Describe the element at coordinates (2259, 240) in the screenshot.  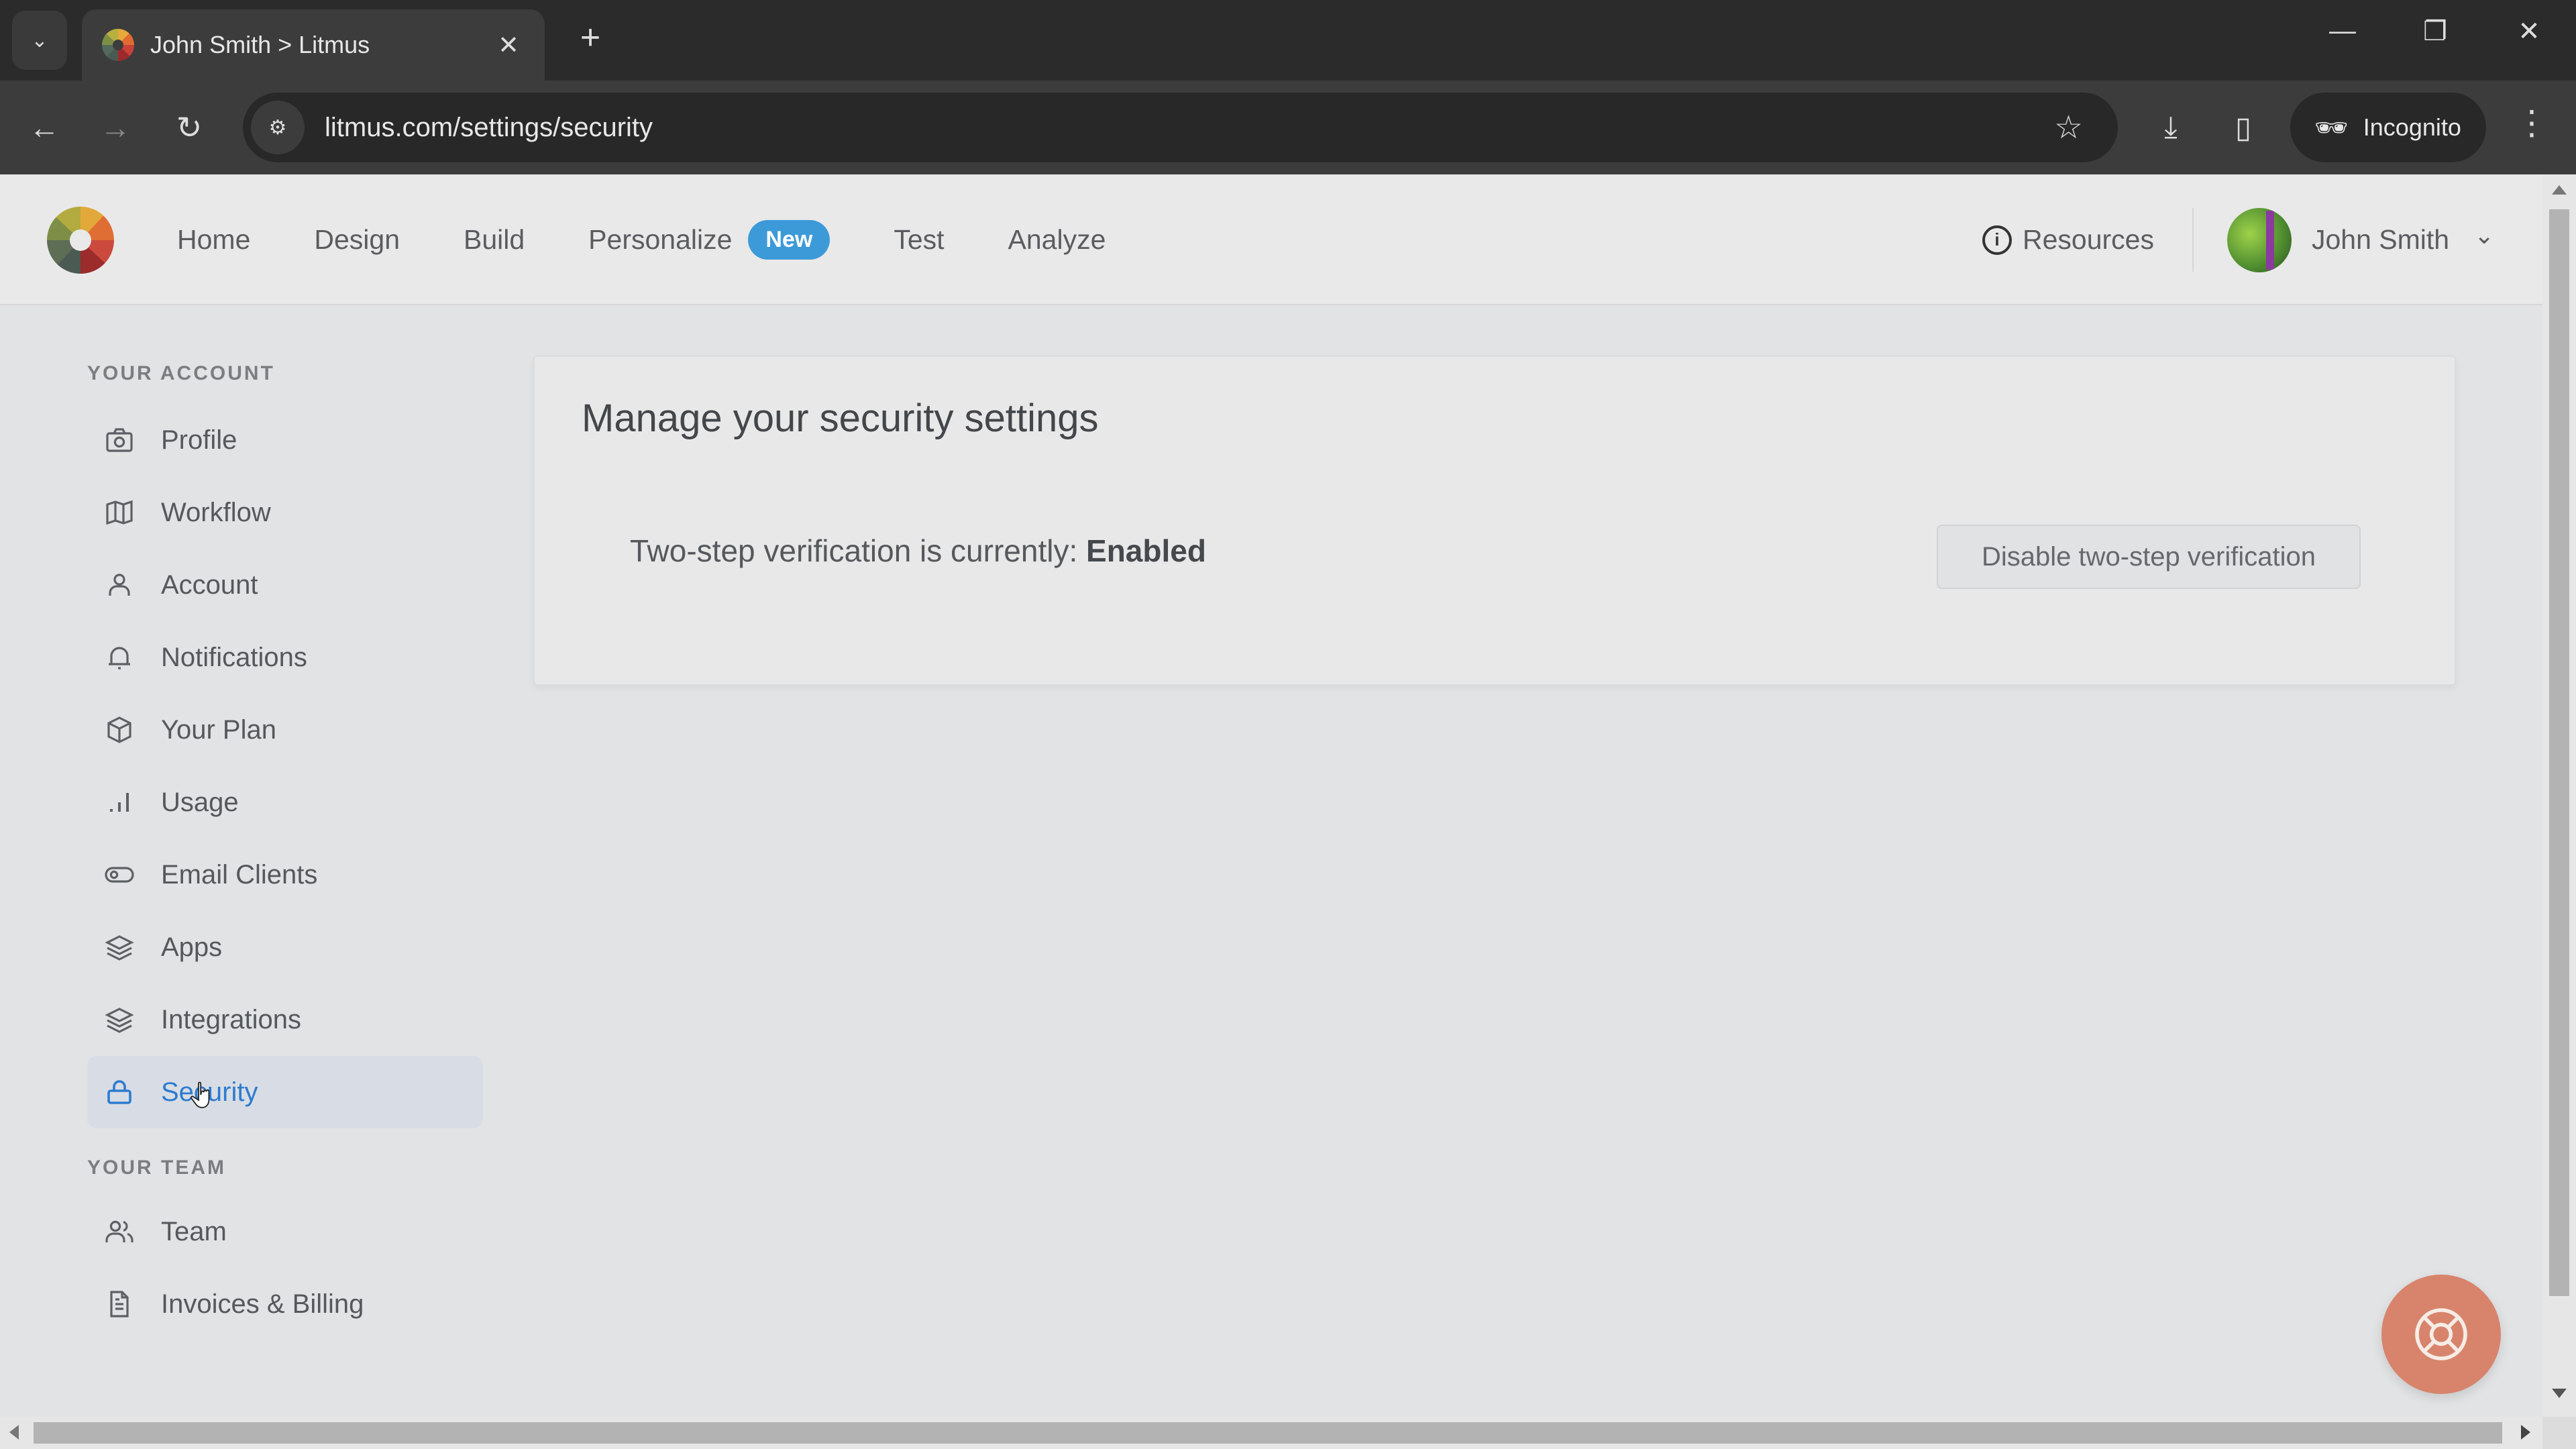
I see `user-avatar` at that location.